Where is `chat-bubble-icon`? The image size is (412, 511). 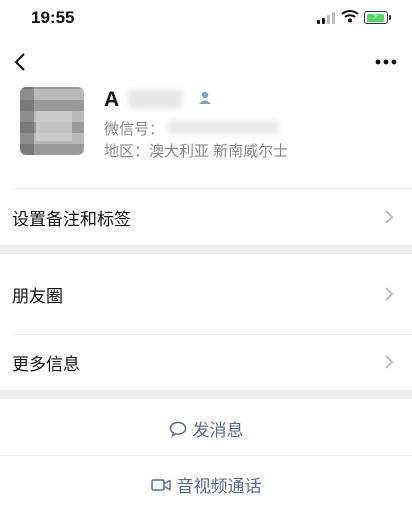
chat-bubble-icon is located at coordinates (177, 429).